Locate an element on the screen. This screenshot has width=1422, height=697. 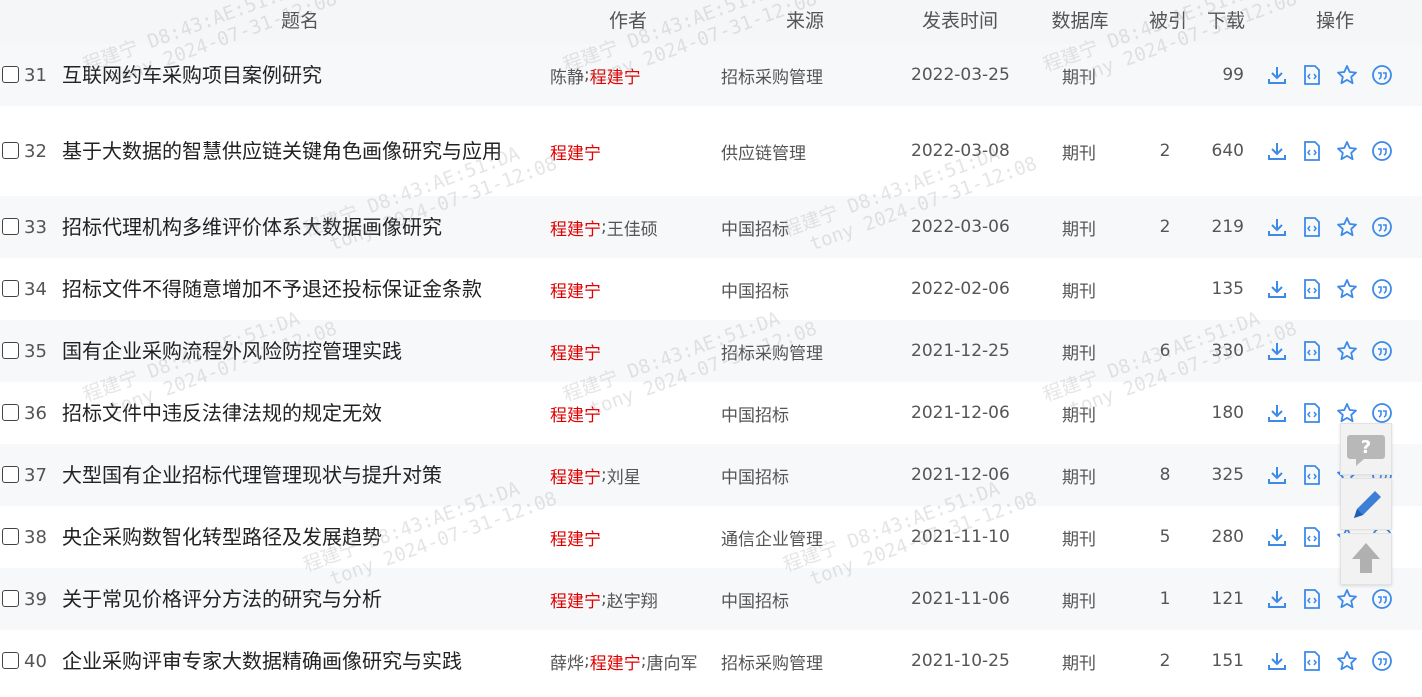
author-link: 陈静 is located at coordinates (567, 75).